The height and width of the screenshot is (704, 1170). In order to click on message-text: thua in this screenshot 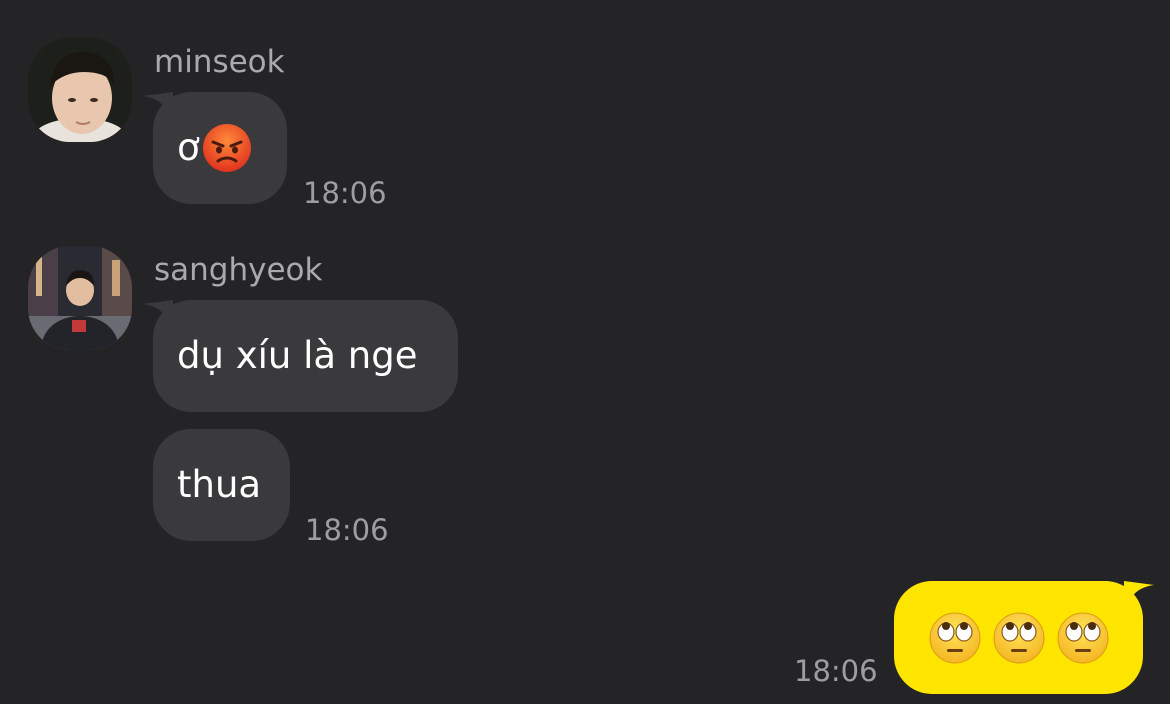, I will do `click(219, 484)`.